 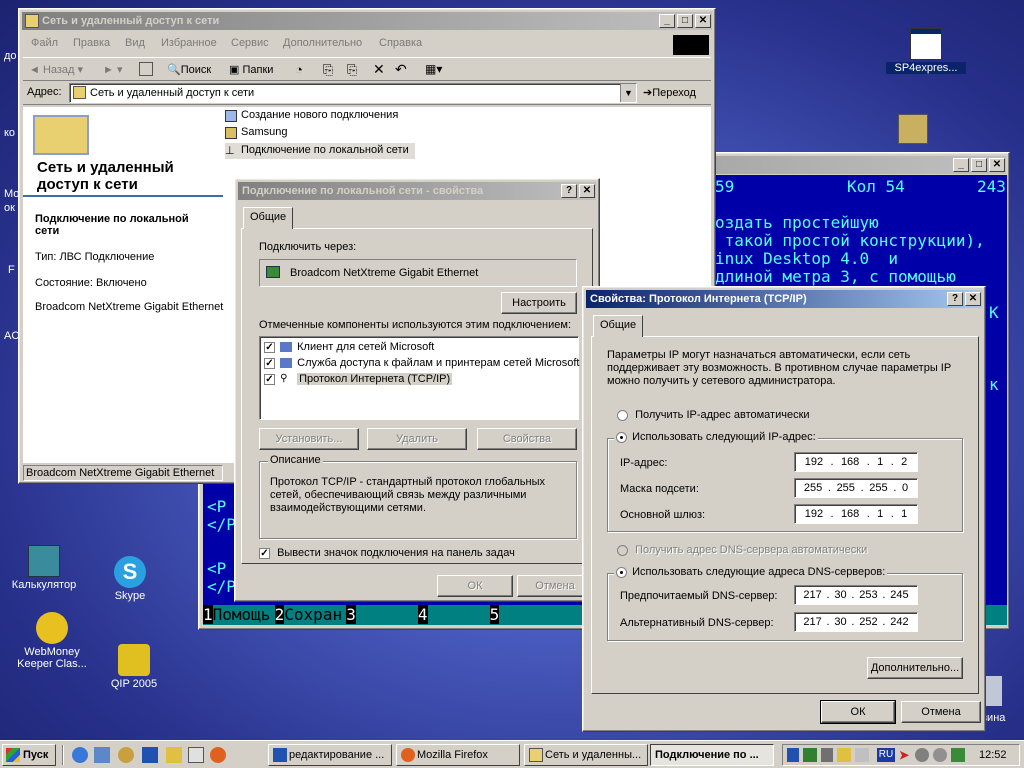 I want to click on fkey-label: Сохран, so click(x=315, y=615).